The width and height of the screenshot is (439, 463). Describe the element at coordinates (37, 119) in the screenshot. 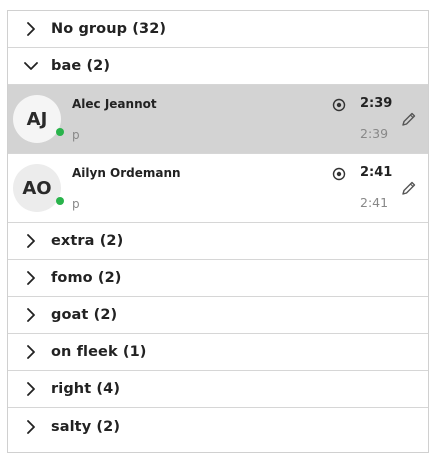

I see `avatar: AJ` at that location.